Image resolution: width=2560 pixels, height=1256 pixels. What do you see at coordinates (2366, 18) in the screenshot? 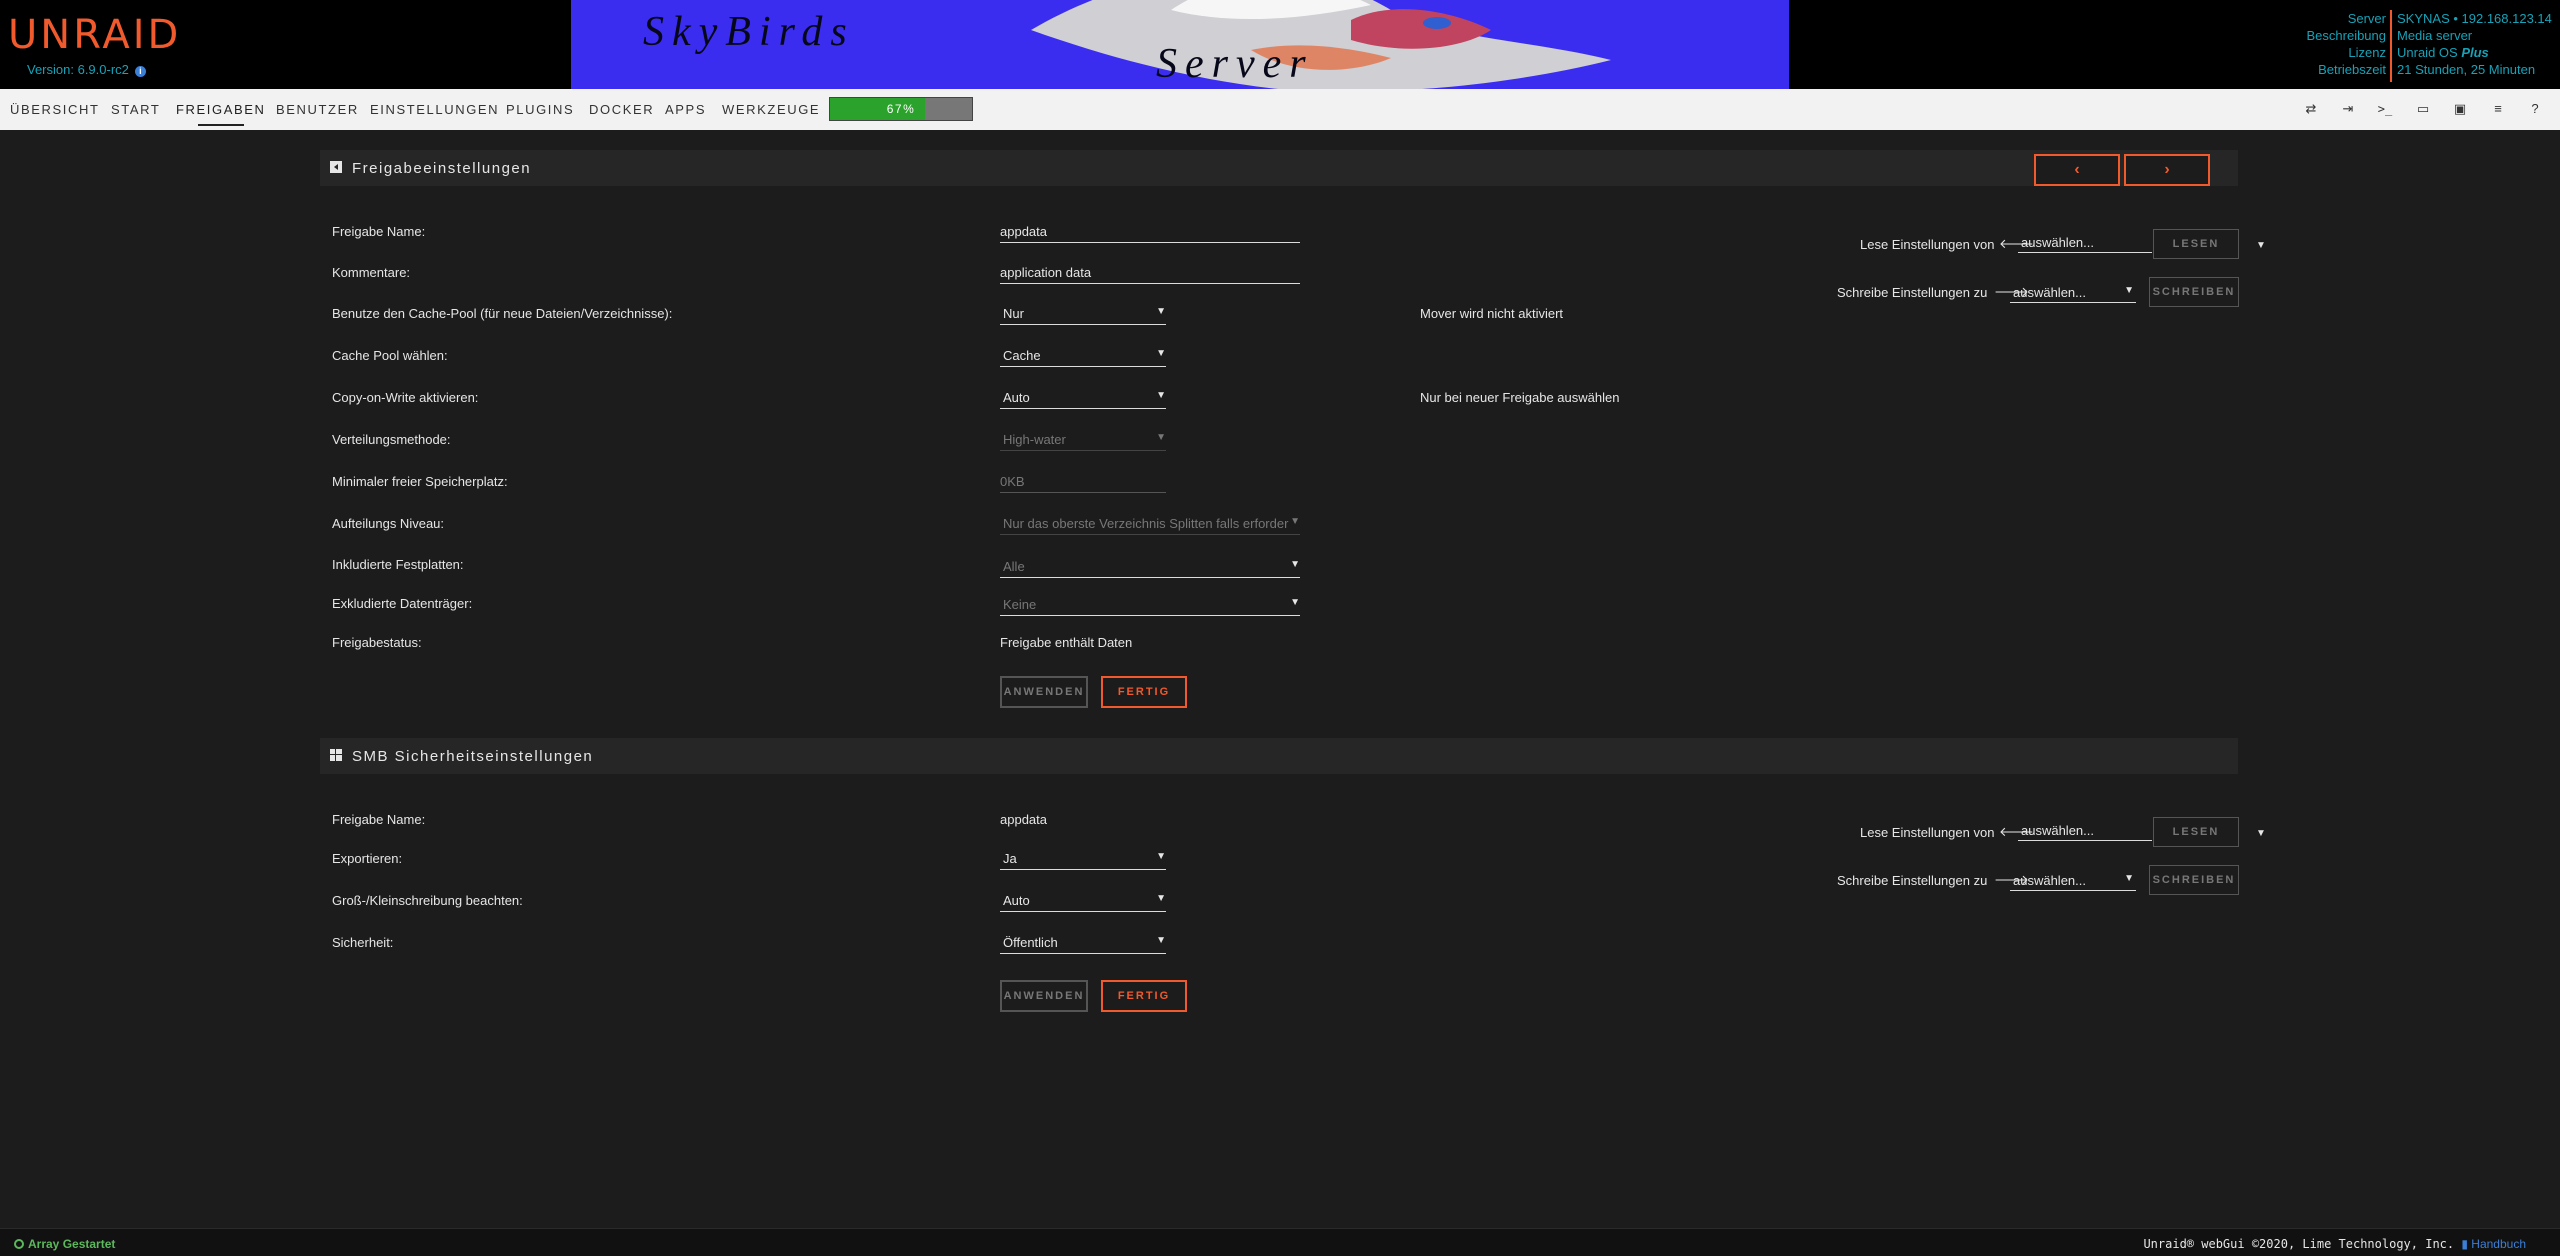
I see `server-label: Server` at bounding box center [2366, 18].